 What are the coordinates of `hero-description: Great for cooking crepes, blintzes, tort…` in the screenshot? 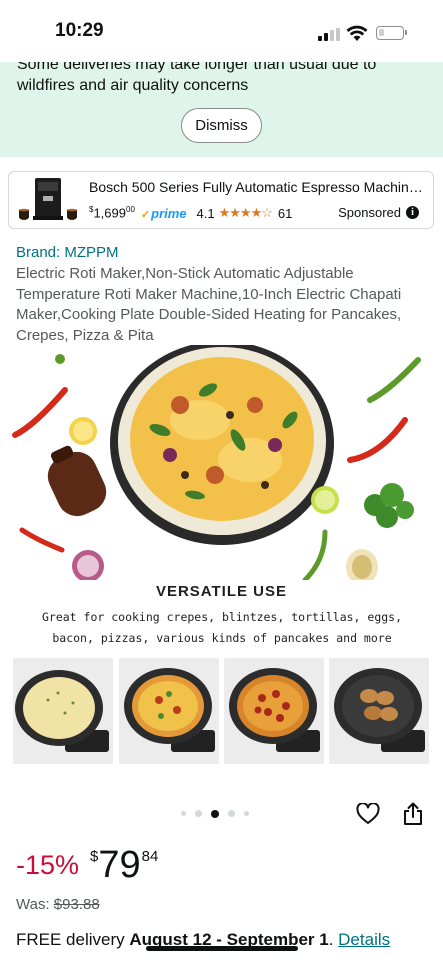 It's located at (222, 627).